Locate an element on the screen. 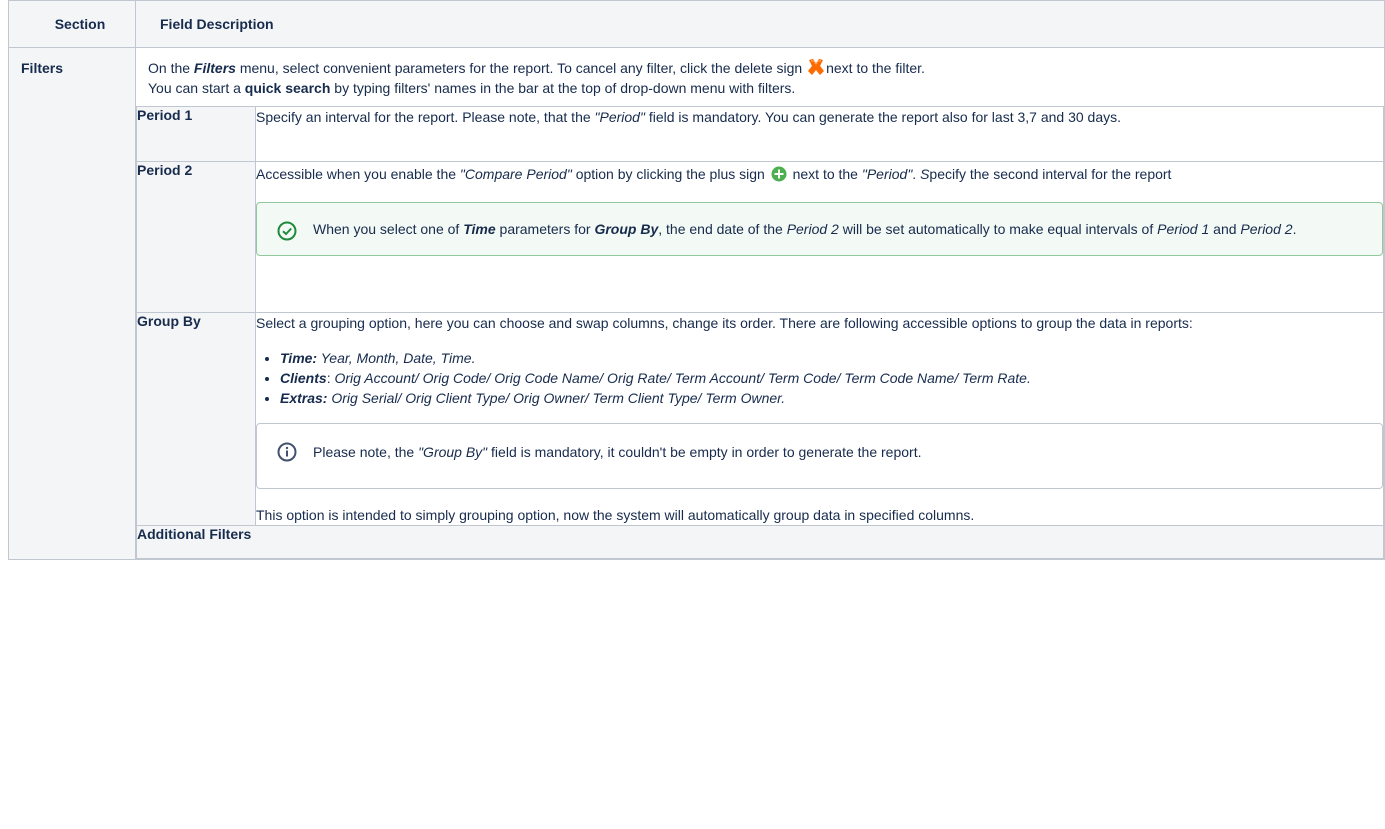 The width and height of the screenshot is (1385, 829). list-item: Time: Year, Month, Date, Time. is located at coordinates (831, 358).